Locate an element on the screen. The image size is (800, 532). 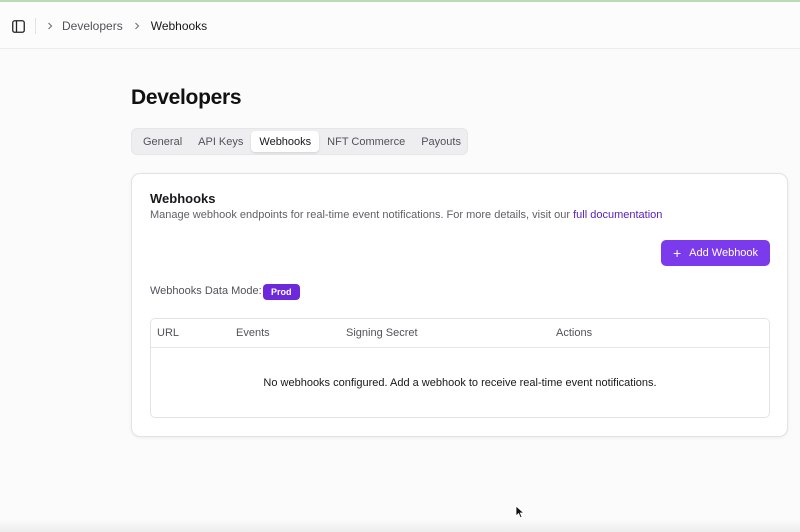
tab-general: General is located at coordinates (162, 141).